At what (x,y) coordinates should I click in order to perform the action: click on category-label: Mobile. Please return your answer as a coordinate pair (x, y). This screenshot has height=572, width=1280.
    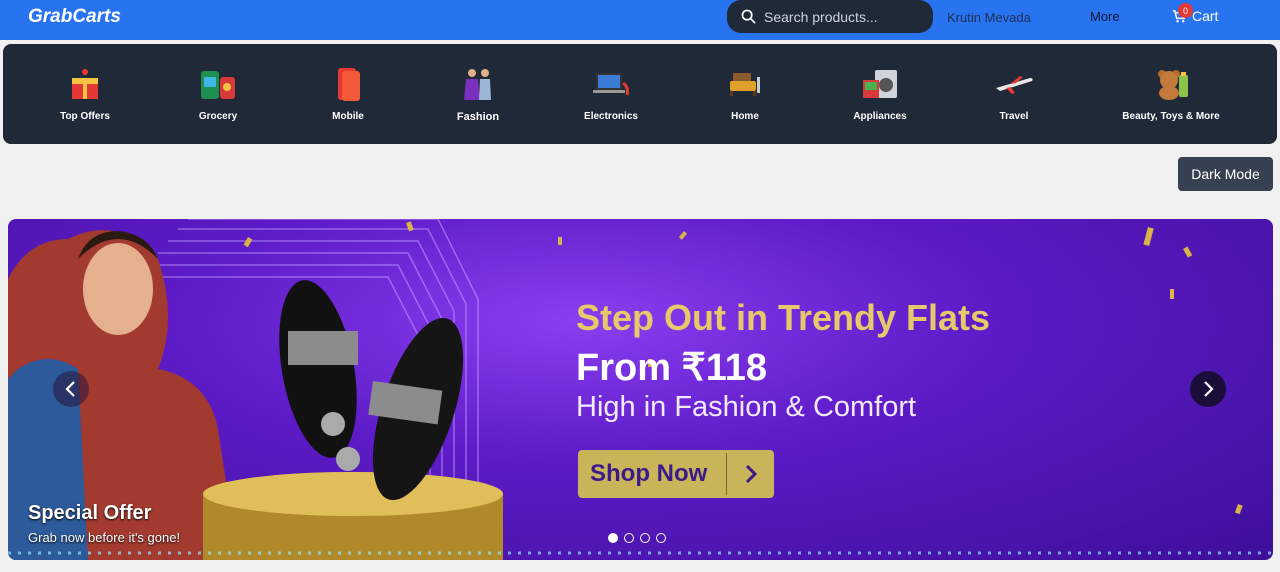
    Looking at the image, I should click on (348, 116).